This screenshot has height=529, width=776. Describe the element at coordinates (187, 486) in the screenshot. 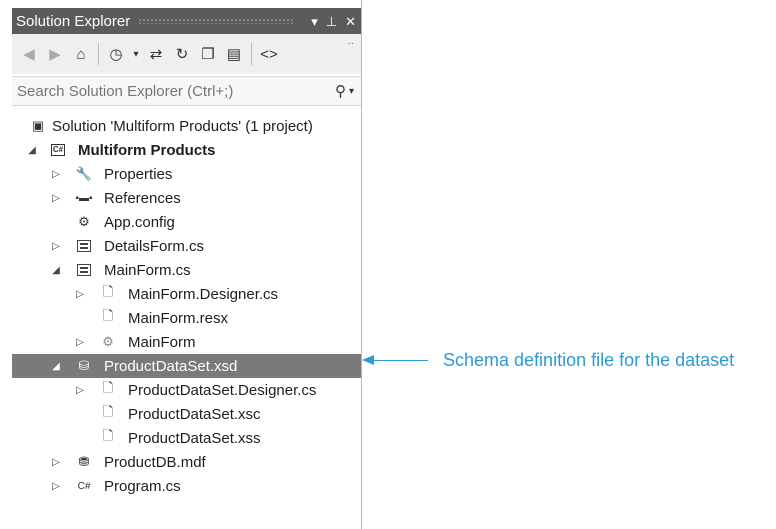

I see `tree-row-program: ▷ C# Program.cs` at that location.